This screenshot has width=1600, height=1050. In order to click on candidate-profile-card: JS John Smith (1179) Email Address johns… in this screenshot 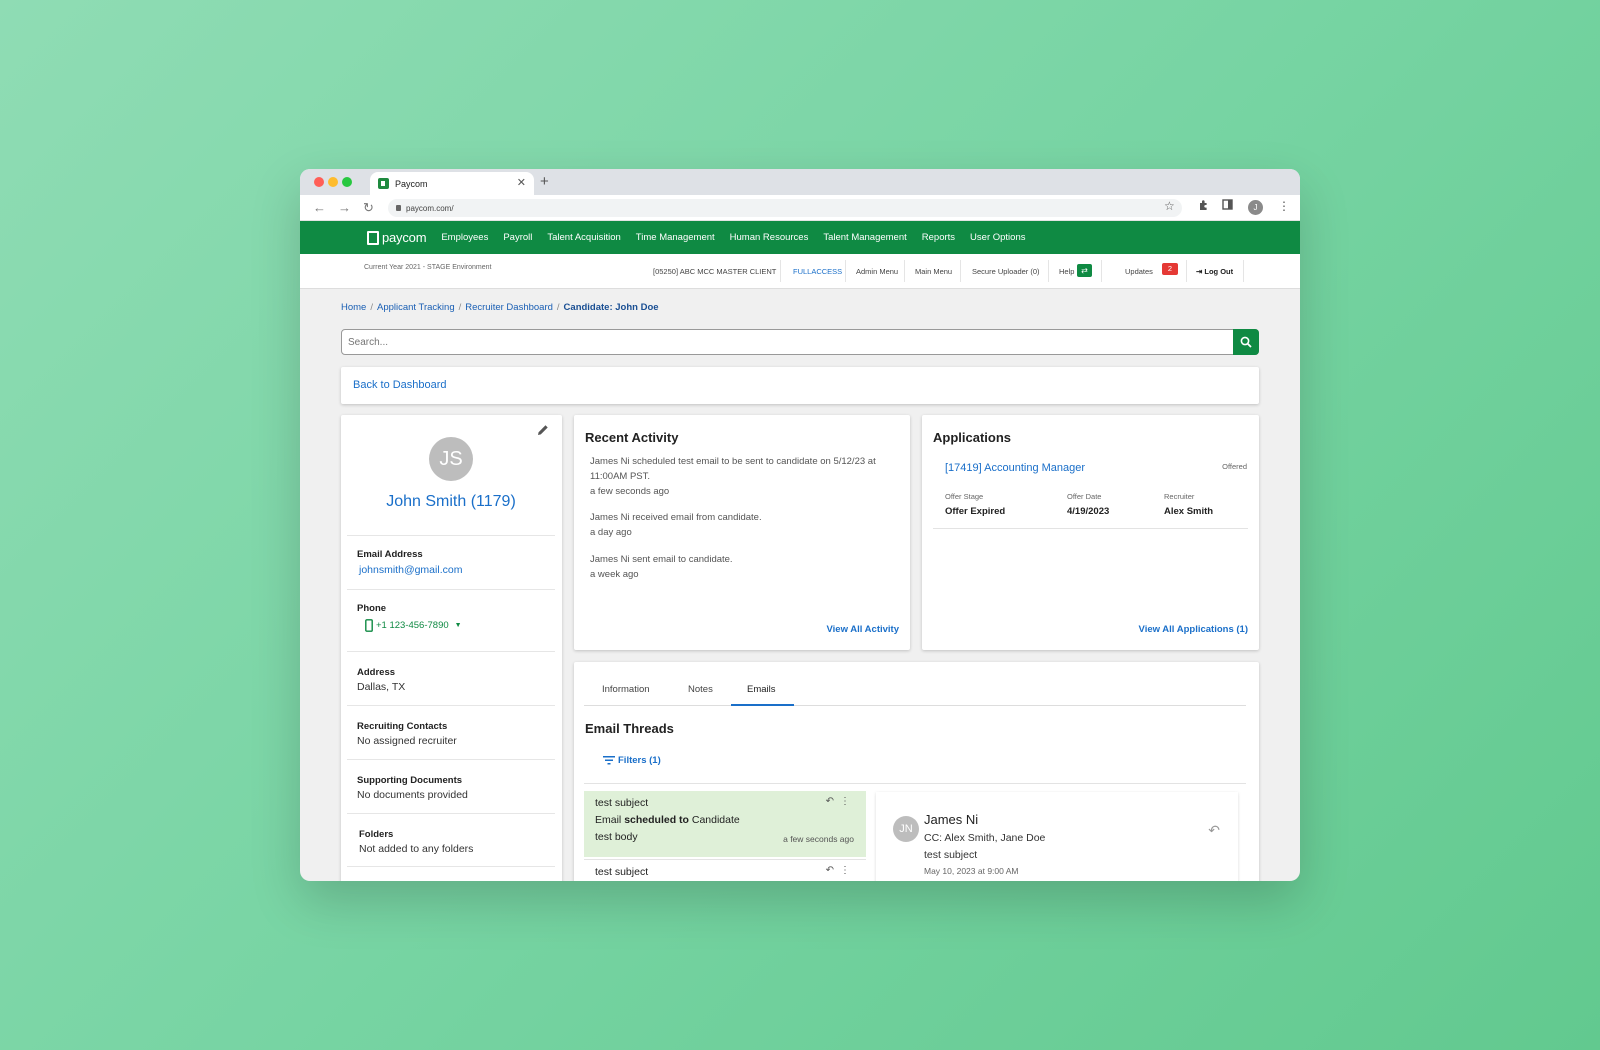, I will do `click(451, 648)`.